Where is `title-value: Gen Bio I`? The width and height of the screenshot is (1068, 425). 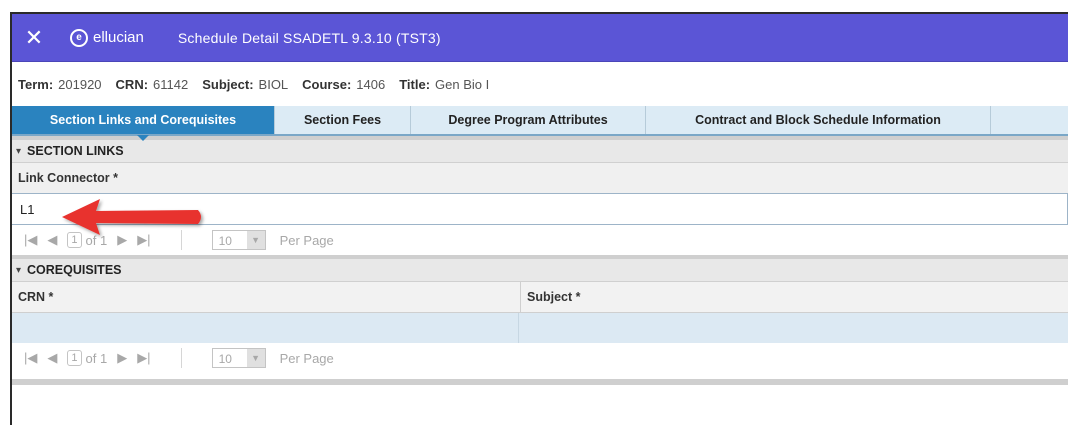 title-value: Gen Bio I is located at coordinates (462, 84).